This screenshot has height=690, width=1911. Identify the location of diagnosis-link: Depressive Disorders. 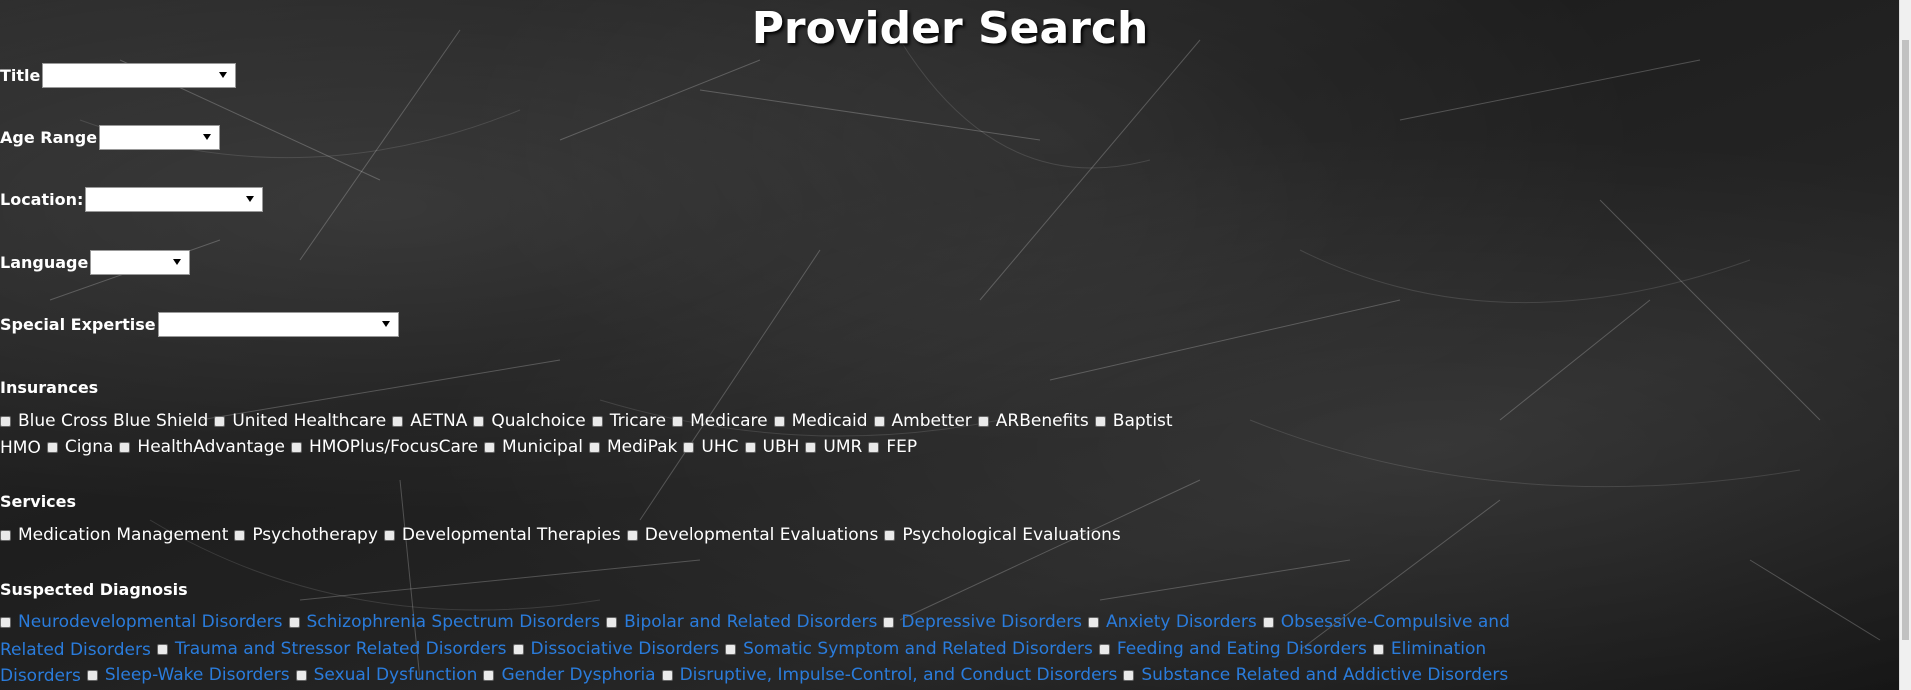
(991, 622).